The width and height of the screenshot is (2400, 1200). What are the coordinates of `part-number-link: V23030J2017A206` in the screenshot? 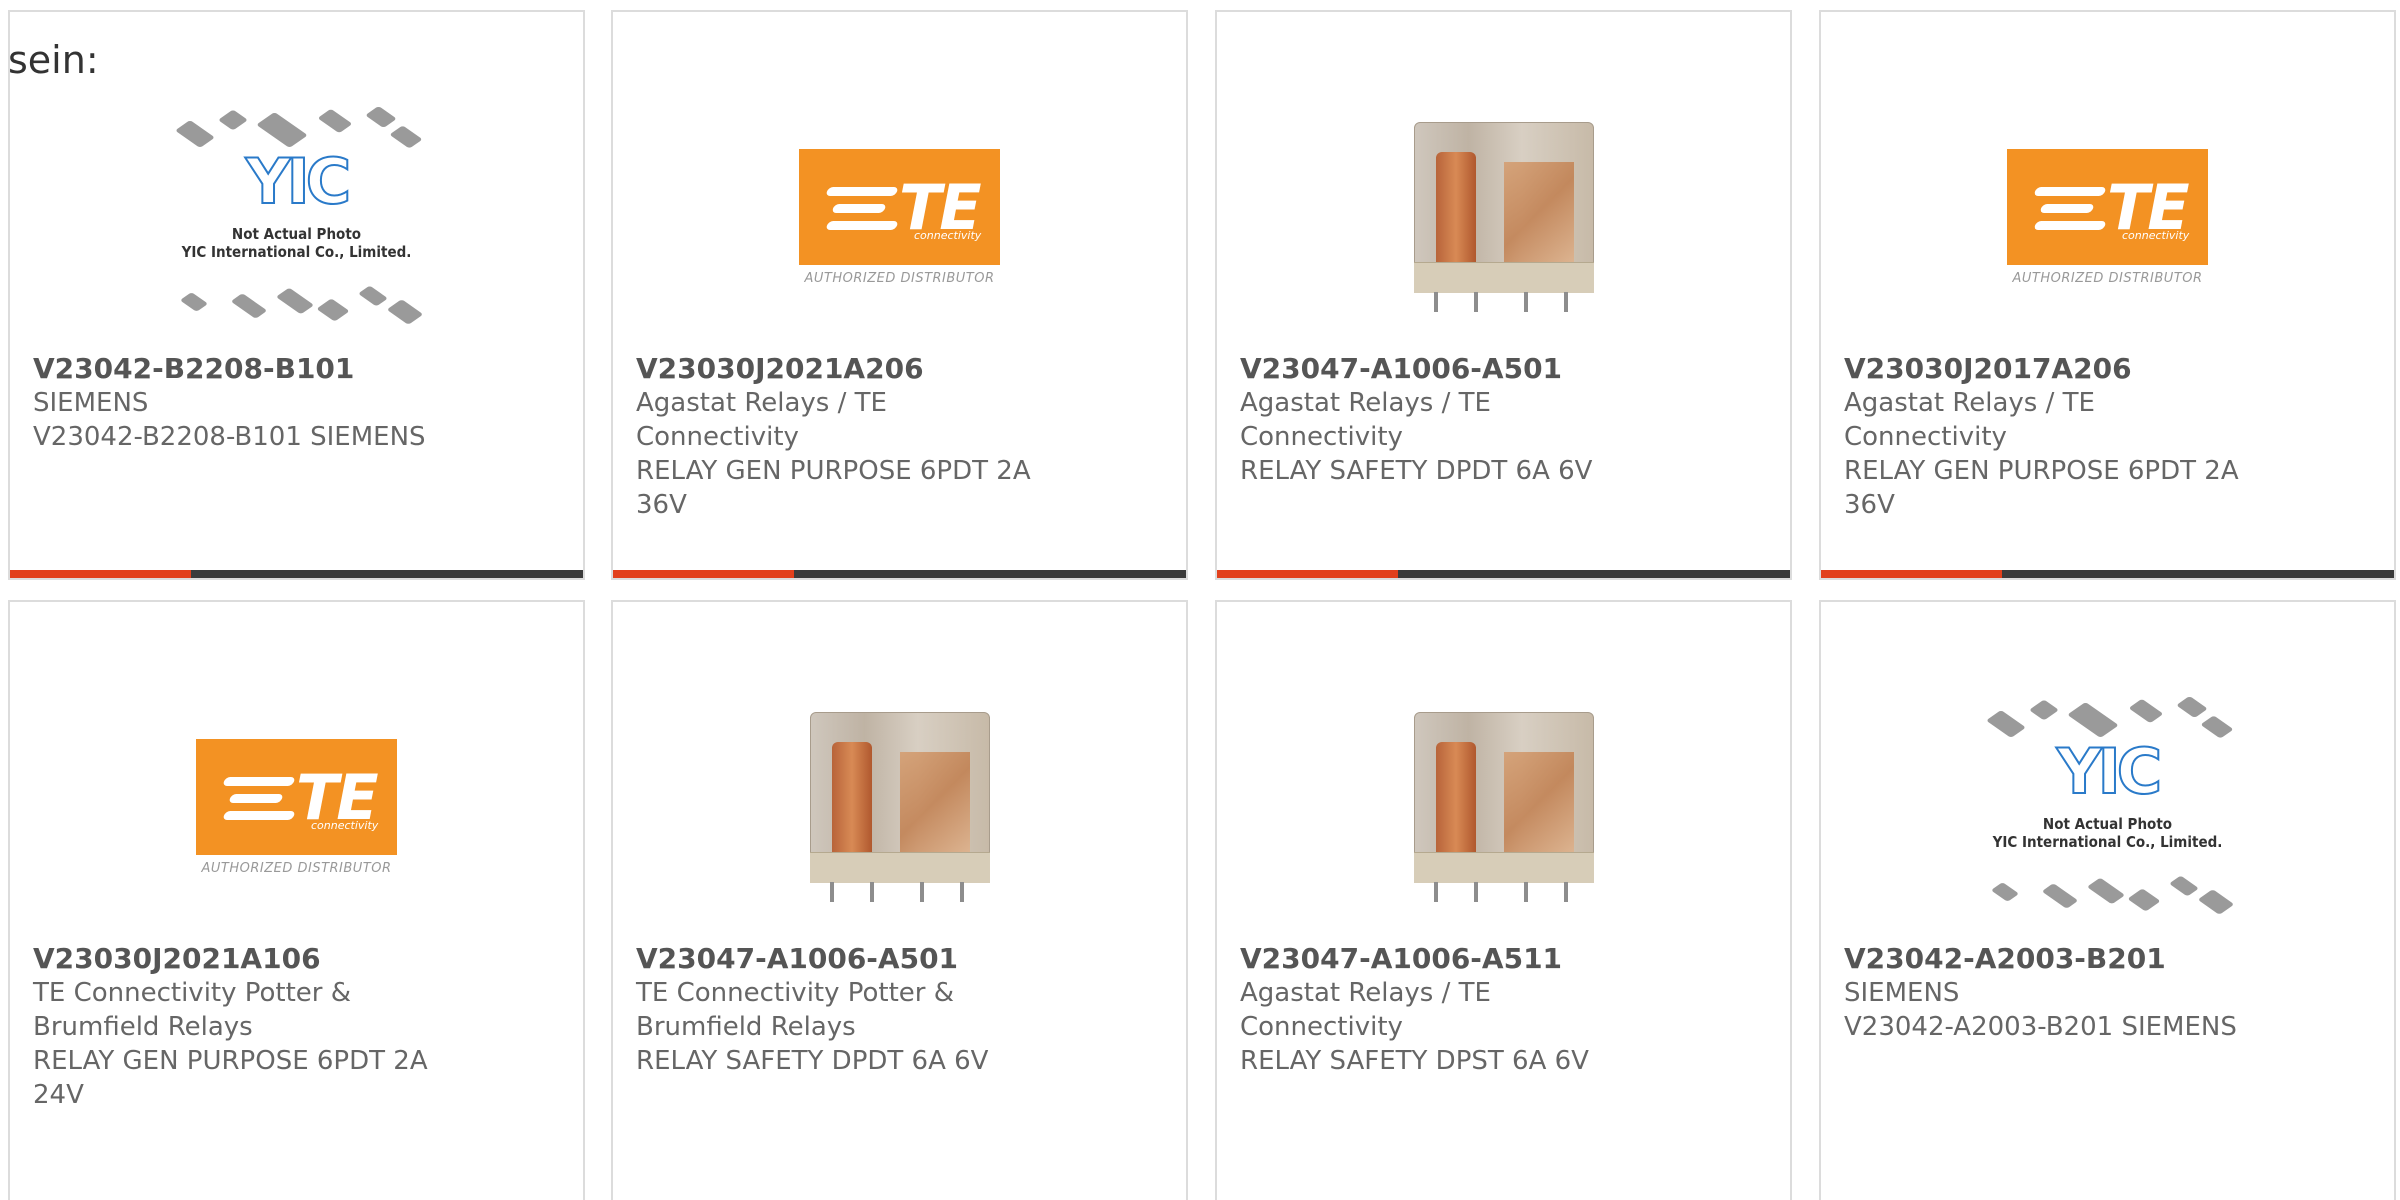 It's located at (2054, 369).